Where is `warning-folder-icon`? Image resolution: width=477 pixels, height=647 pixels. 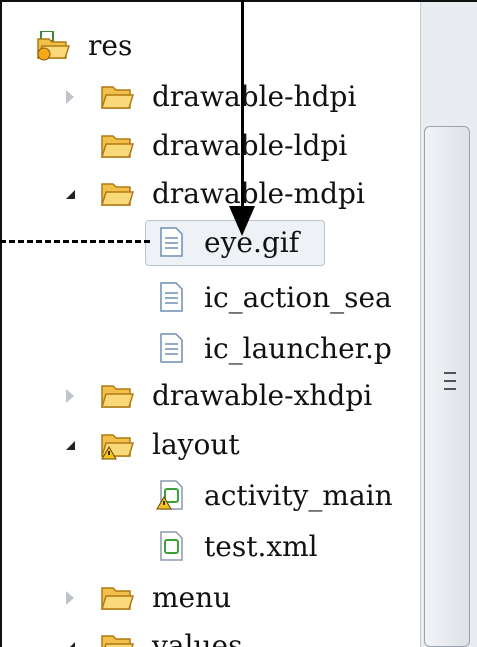
warning-folder-icon is located at coordinates (117, 447).